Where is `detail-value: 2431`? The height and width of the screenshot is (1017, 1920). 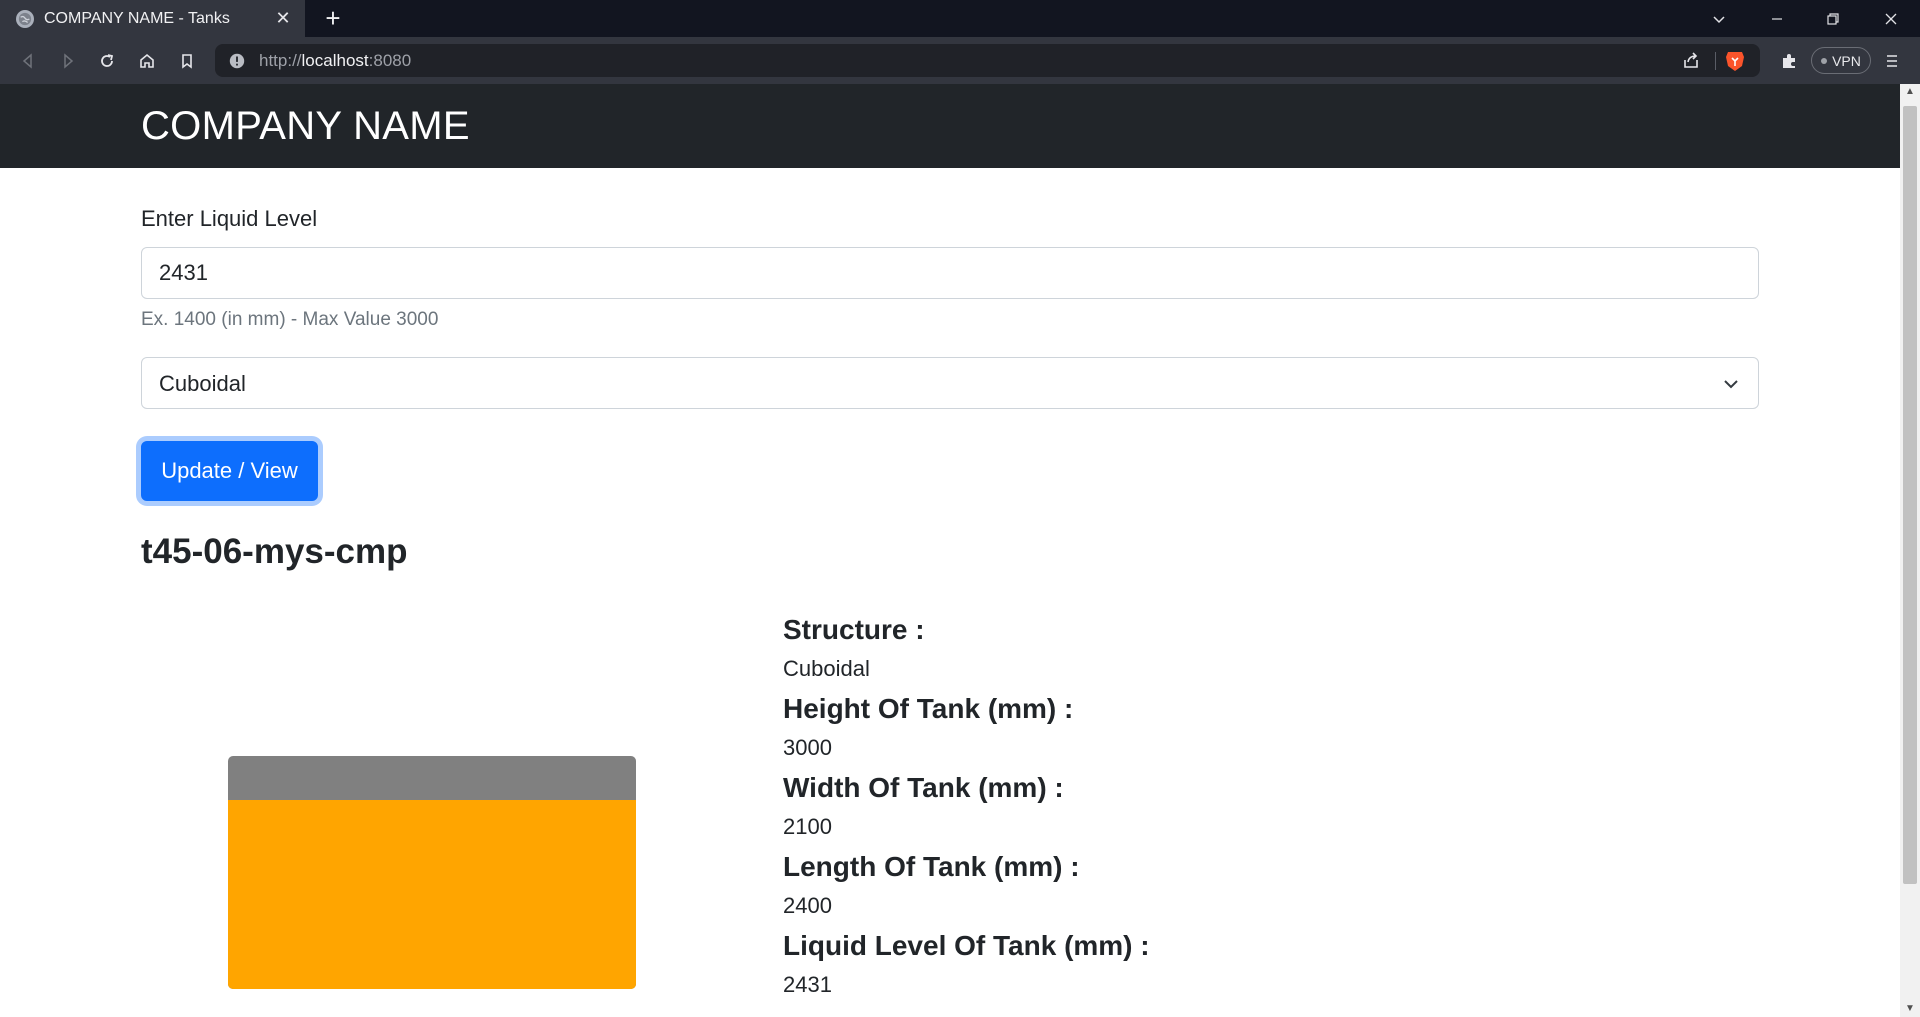 detail-value: 2431 is located at coordinates (807, 984).